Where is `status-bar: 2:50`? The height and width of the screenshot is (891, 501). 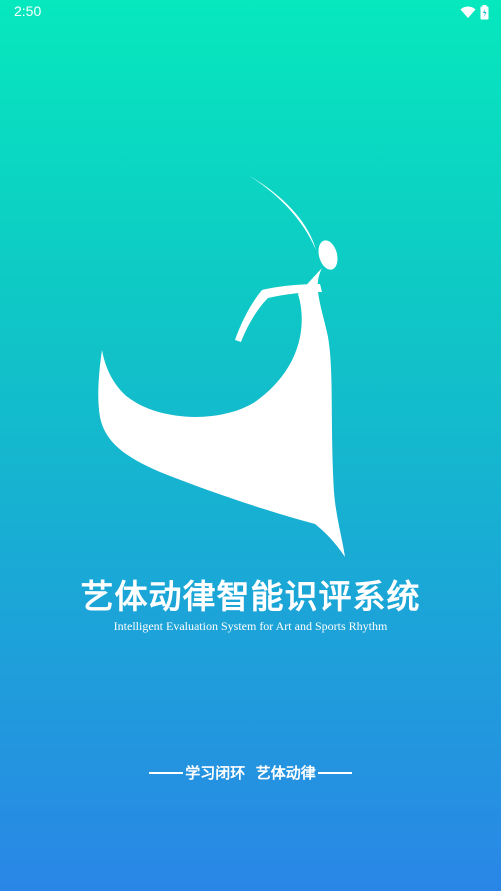 status-bar: 2:50 is located at coordinates (250, 13).